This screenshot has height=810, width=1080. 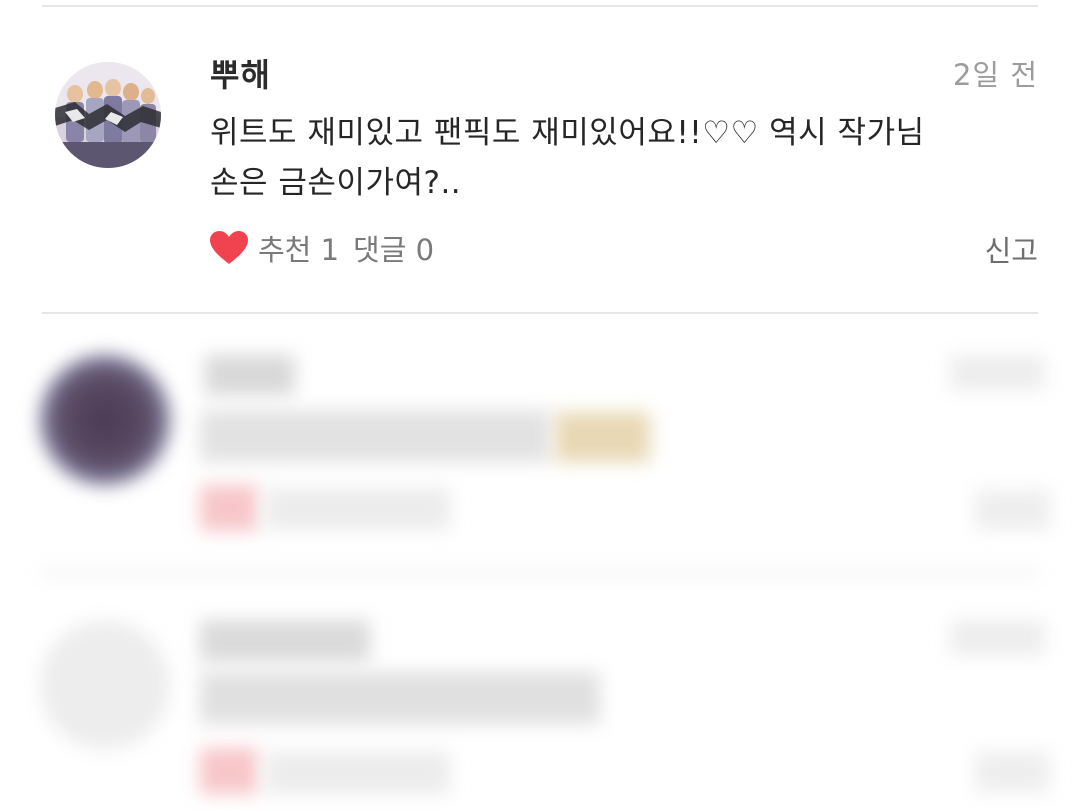 I want to click on author-name: 뿌해, so click(x=240, y=73).